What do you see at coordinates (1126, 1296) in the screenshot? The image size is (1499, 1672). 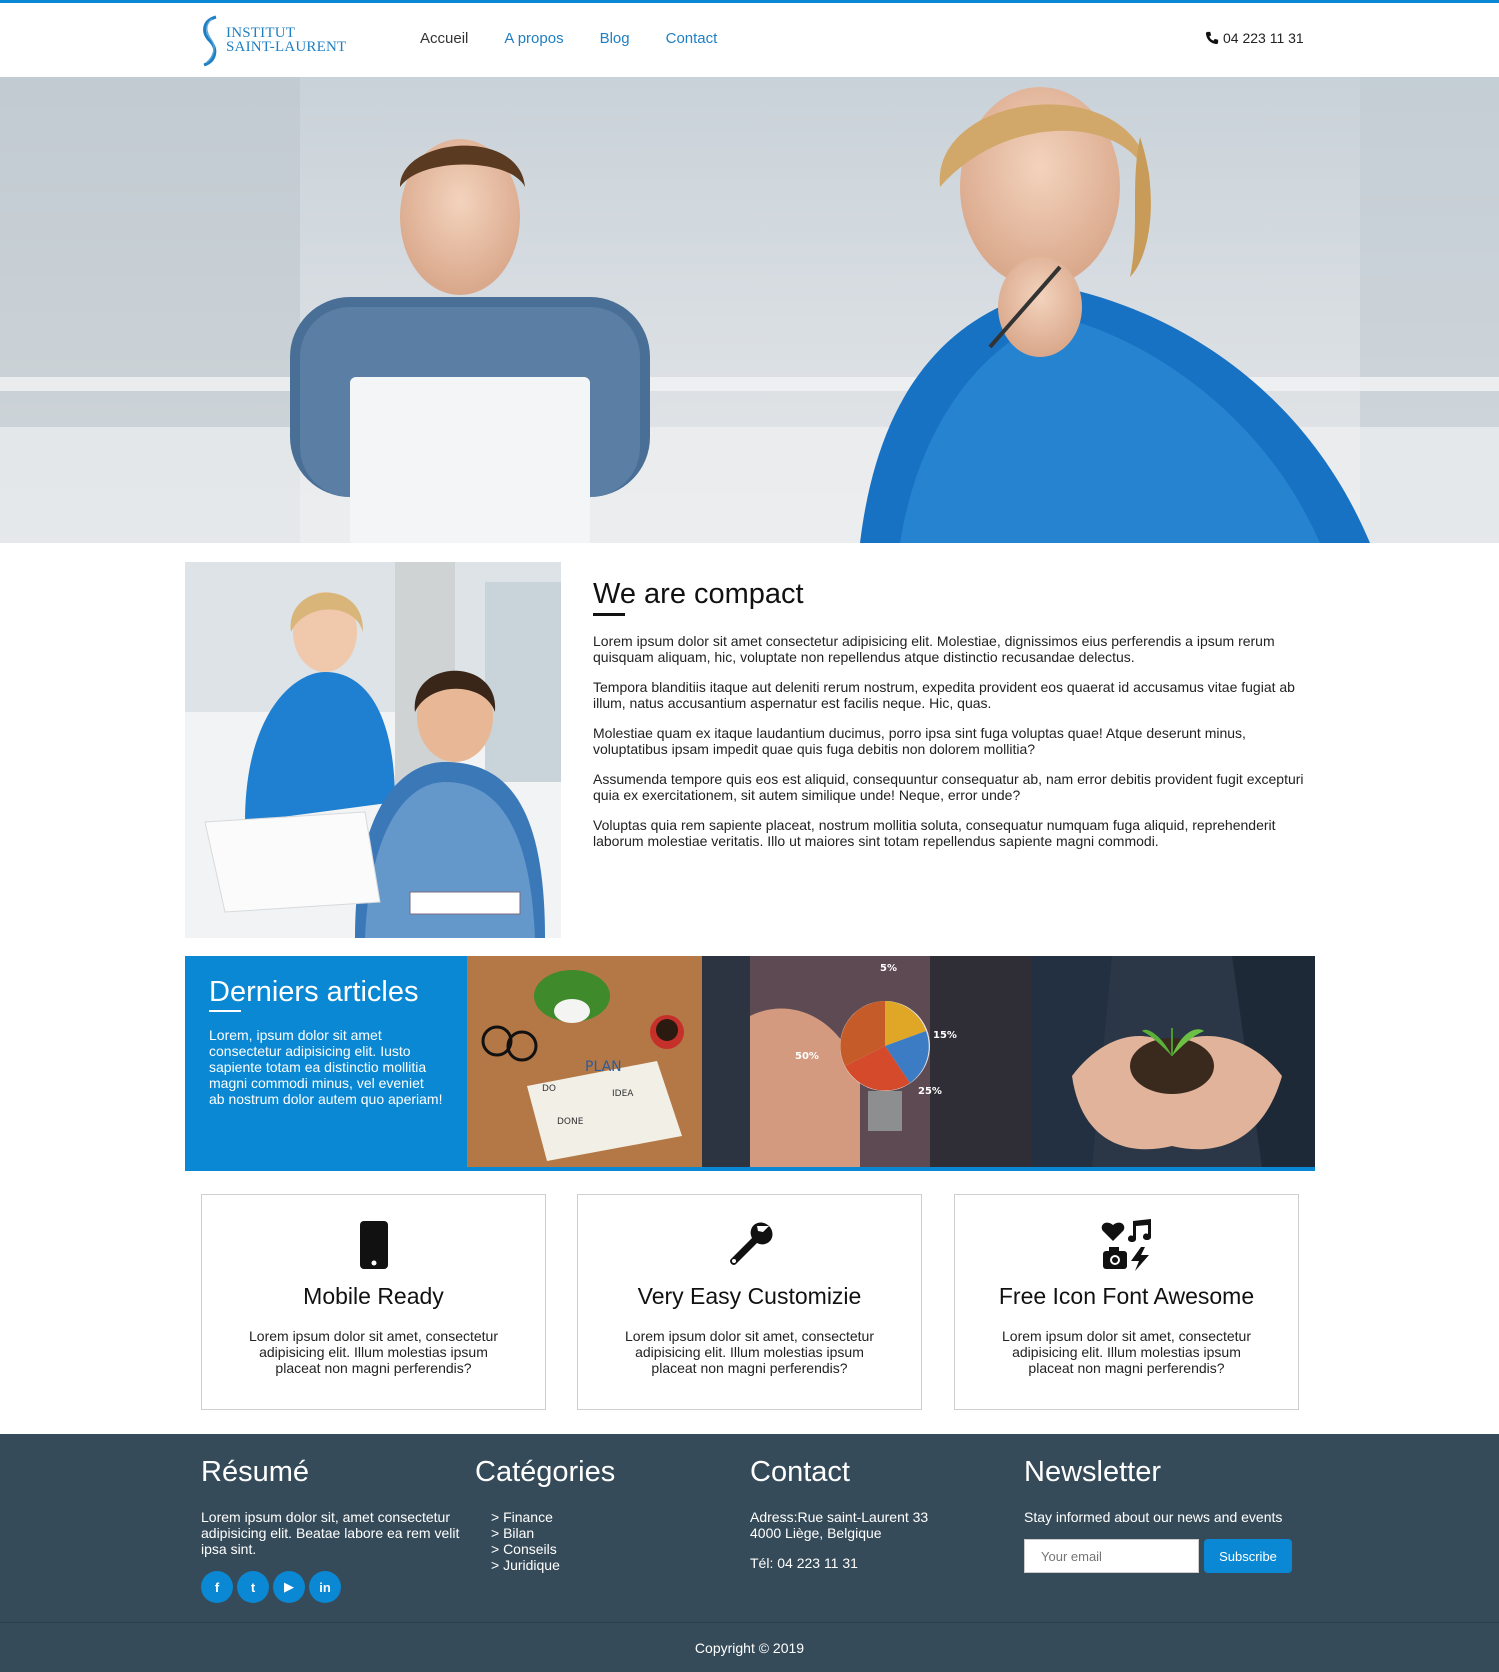 I see `feature-title: Free Icon Font Awesome` at bounding box center [1126, 1296].